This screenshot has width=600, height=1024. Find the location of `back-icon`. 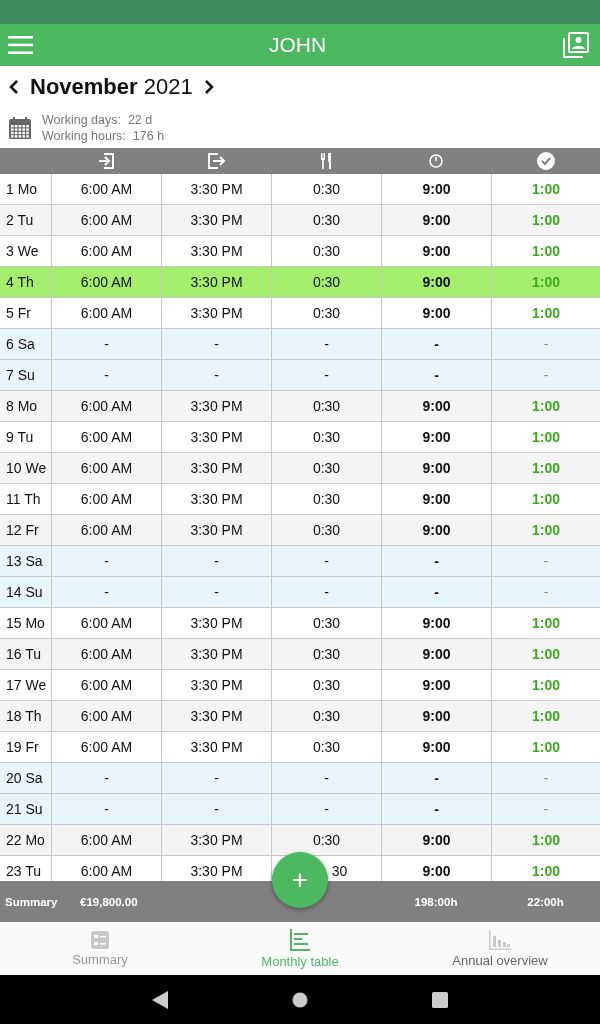

back-icon is located at coordinates (160, 999).